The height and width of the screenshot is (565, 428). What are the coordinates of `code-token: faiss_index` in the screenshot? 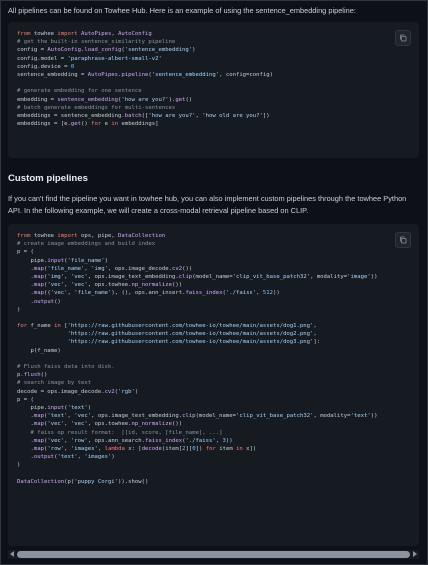 It's located at (204, 293).